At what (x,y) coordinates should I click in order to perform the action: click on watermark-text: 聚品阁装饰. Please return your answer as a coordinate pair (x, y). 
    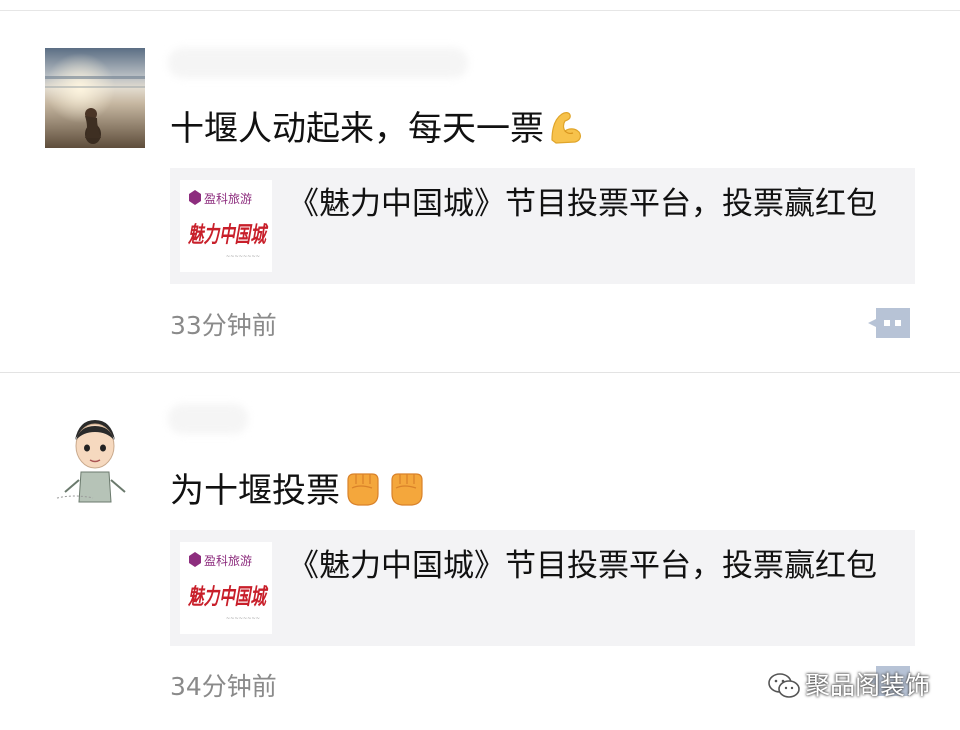
    Looking at the image, I should click on (867, 685).